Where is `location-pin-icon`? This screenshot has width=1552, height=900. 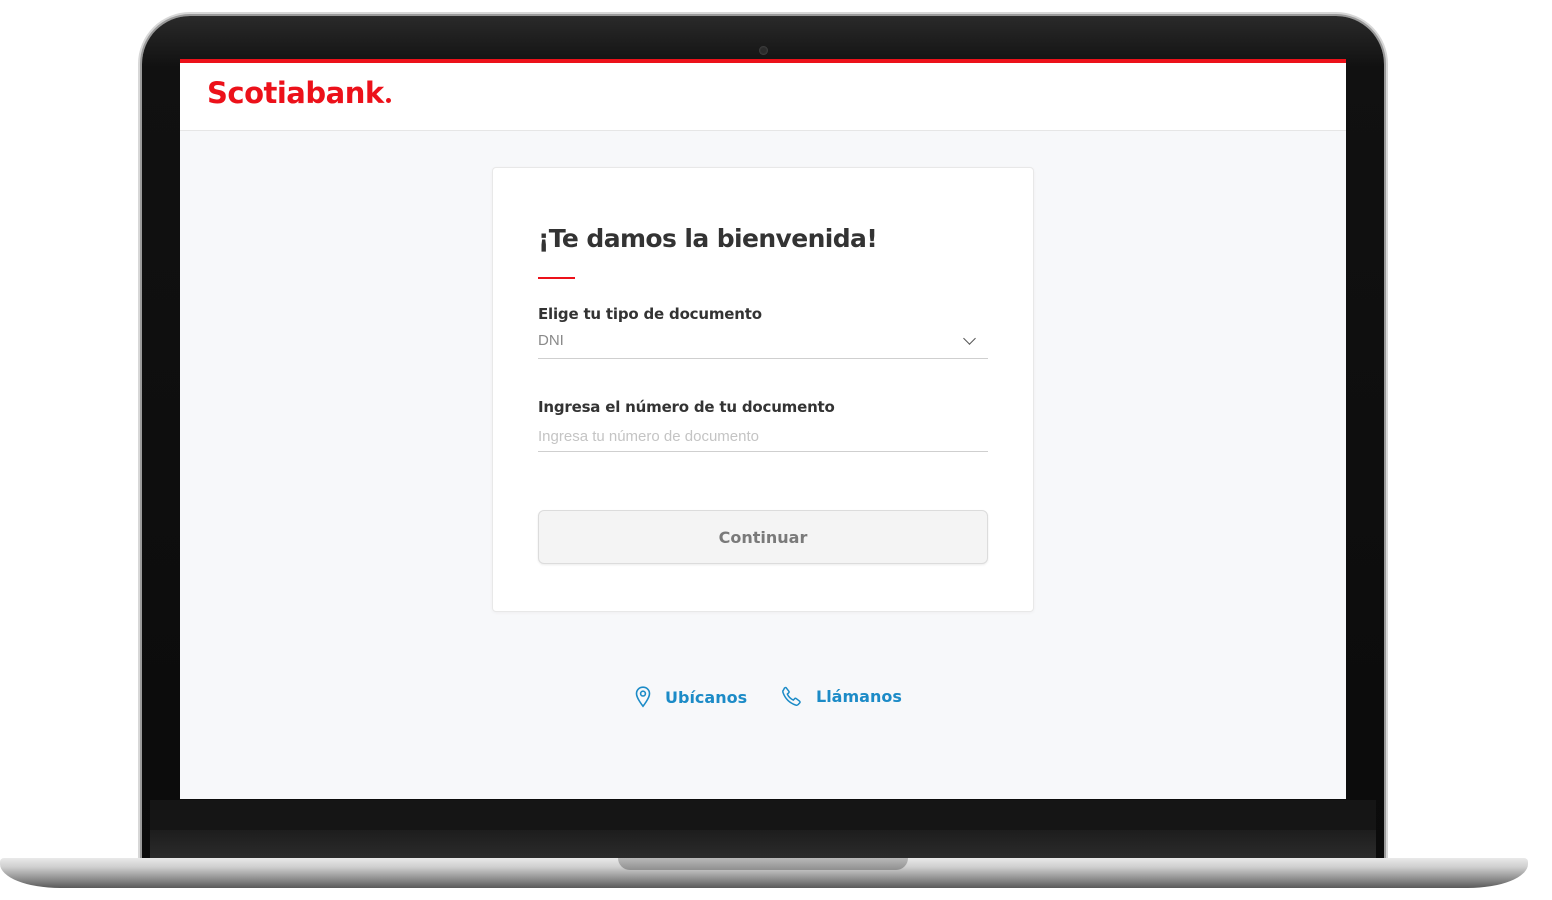 location-pin-icon is located at coordinates (643, 697).